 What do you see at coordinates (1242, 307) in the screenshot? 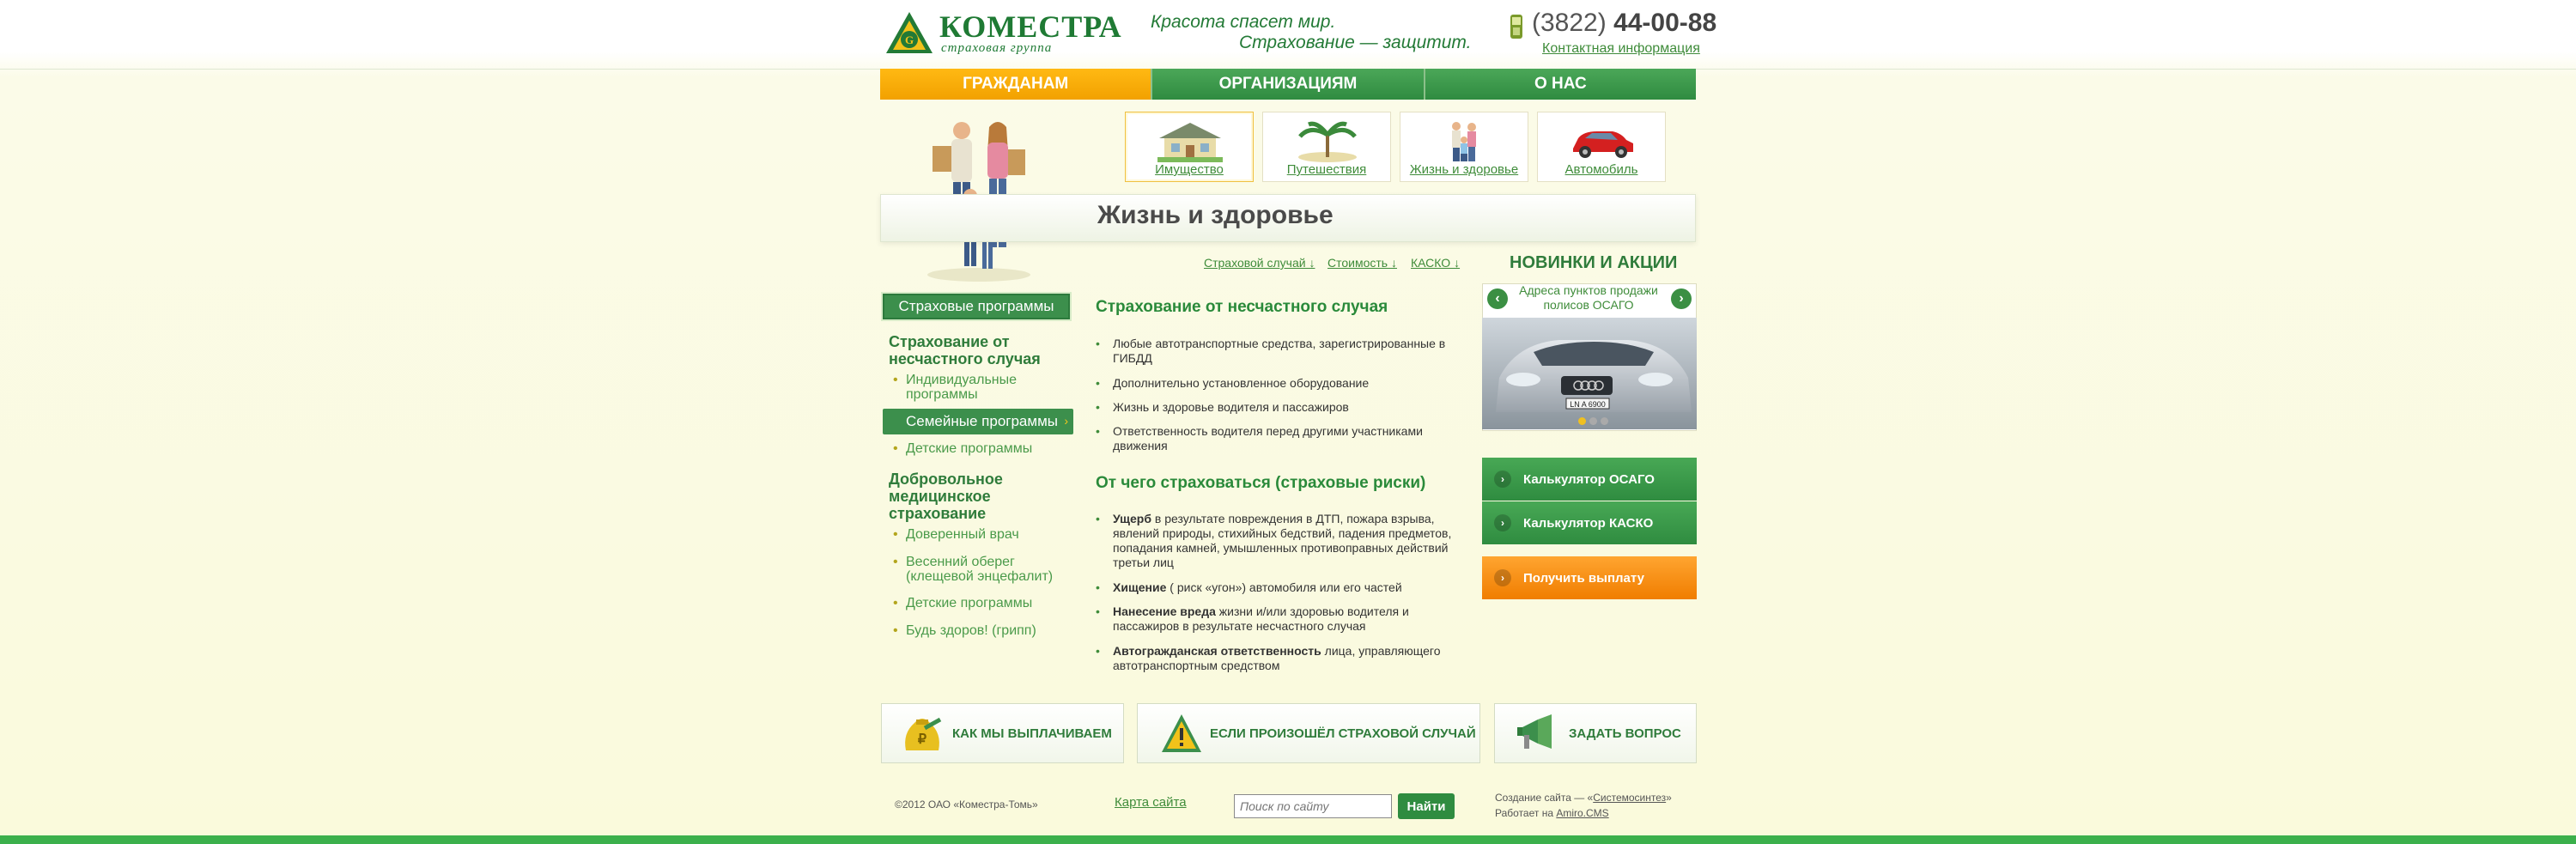
I see `content-heading-accident: Страхование от несчастного случая` at bounding box center [1242, 307].